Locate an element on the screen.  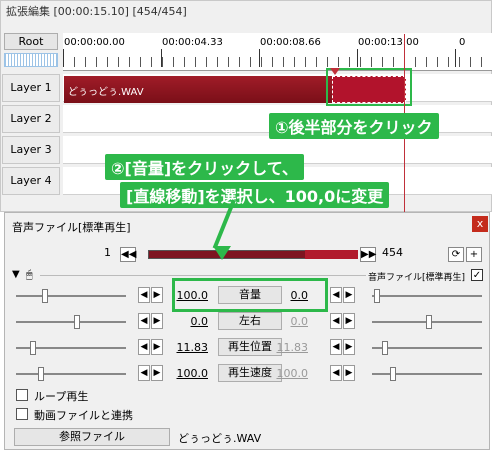
volume-end-increment: ▶ is located at coordinates (349, 295).